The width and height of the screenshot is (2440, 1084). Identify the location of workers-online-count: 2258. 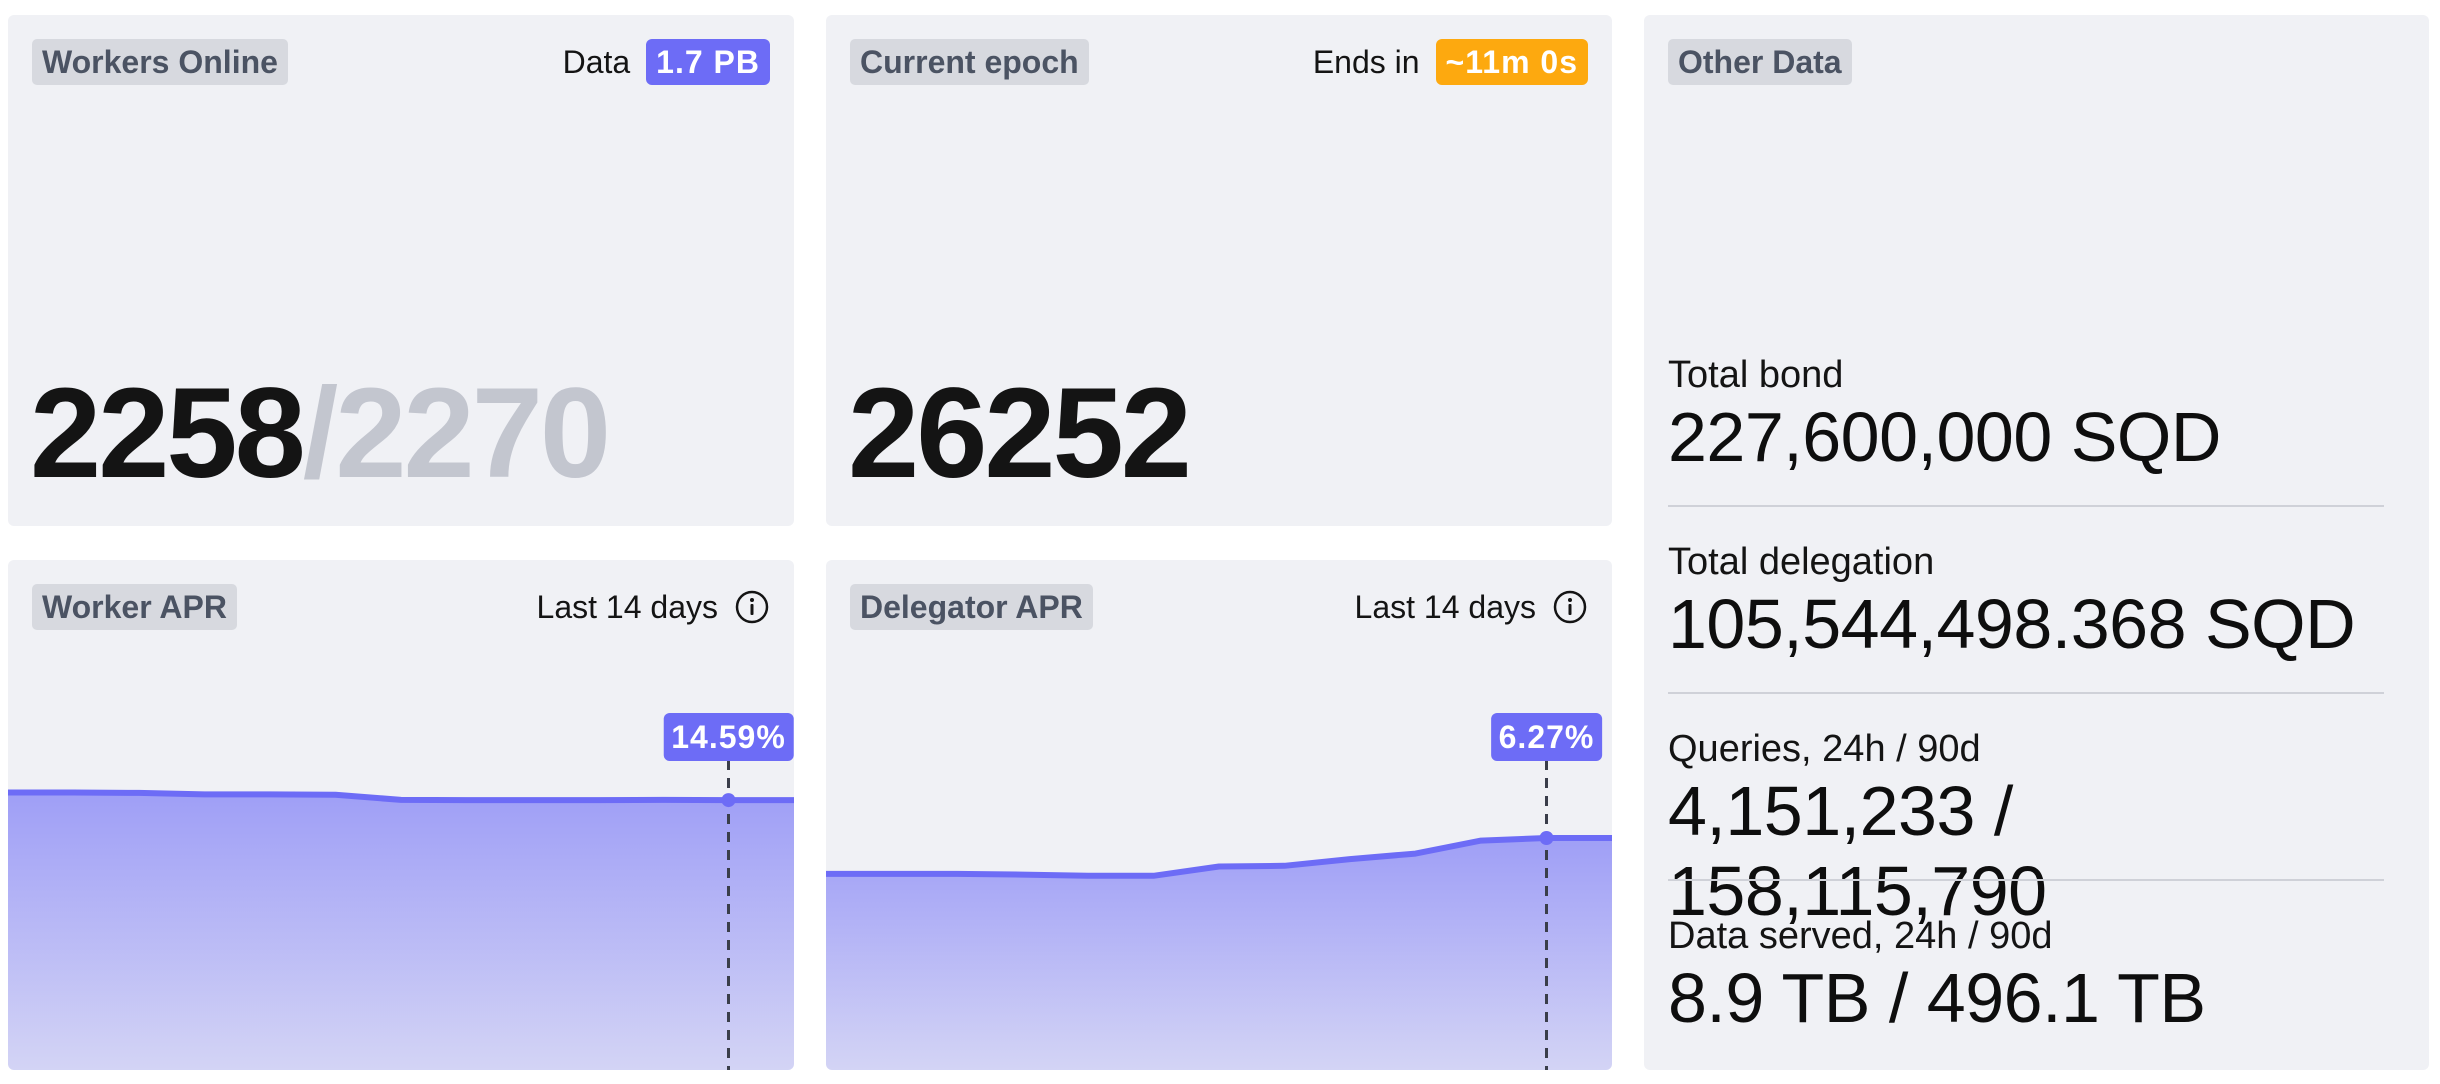
(168, 433).